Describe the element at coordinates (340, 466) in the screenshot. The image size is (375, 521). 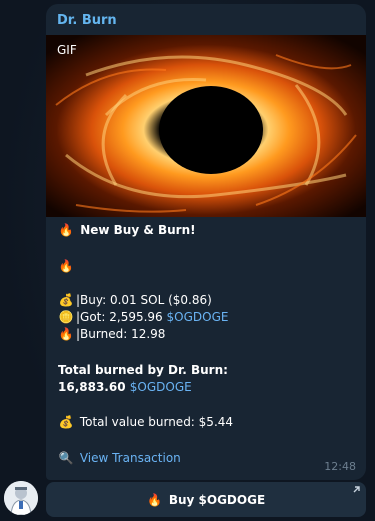
I see `message-time: 12:48` at that location.